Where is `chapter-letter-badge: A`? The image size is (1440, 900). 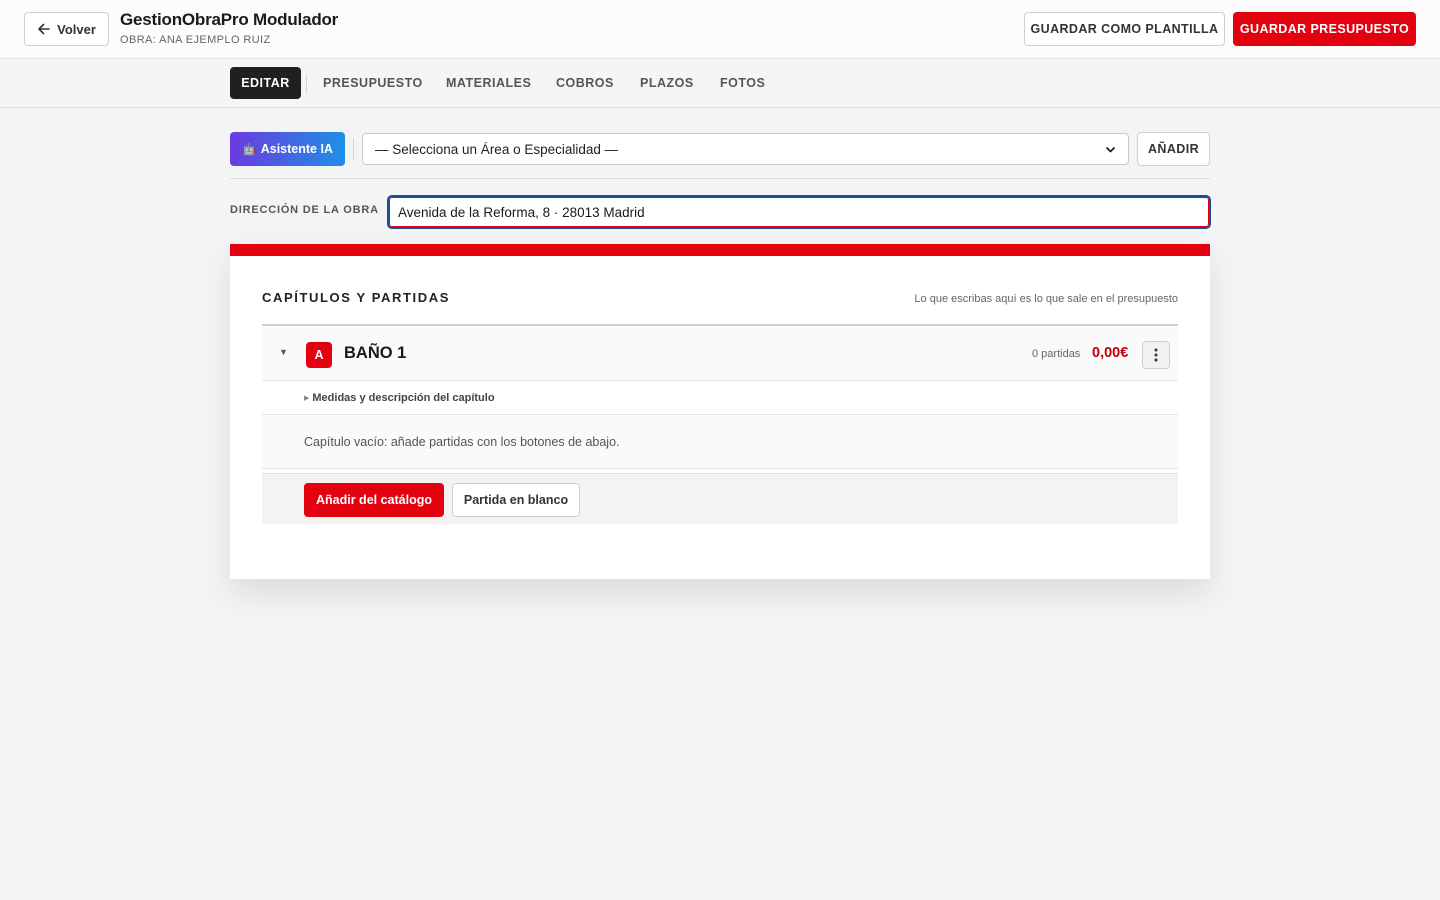 chapter-letter-badge: A is located at coordinates (319, 355).